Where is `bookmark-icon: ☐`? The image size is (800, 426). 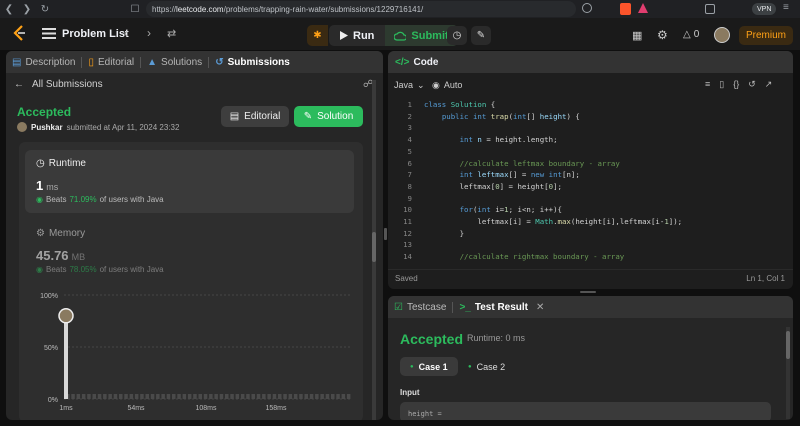 bookmark-icon: ☐ is located at coordinates (135, 9).